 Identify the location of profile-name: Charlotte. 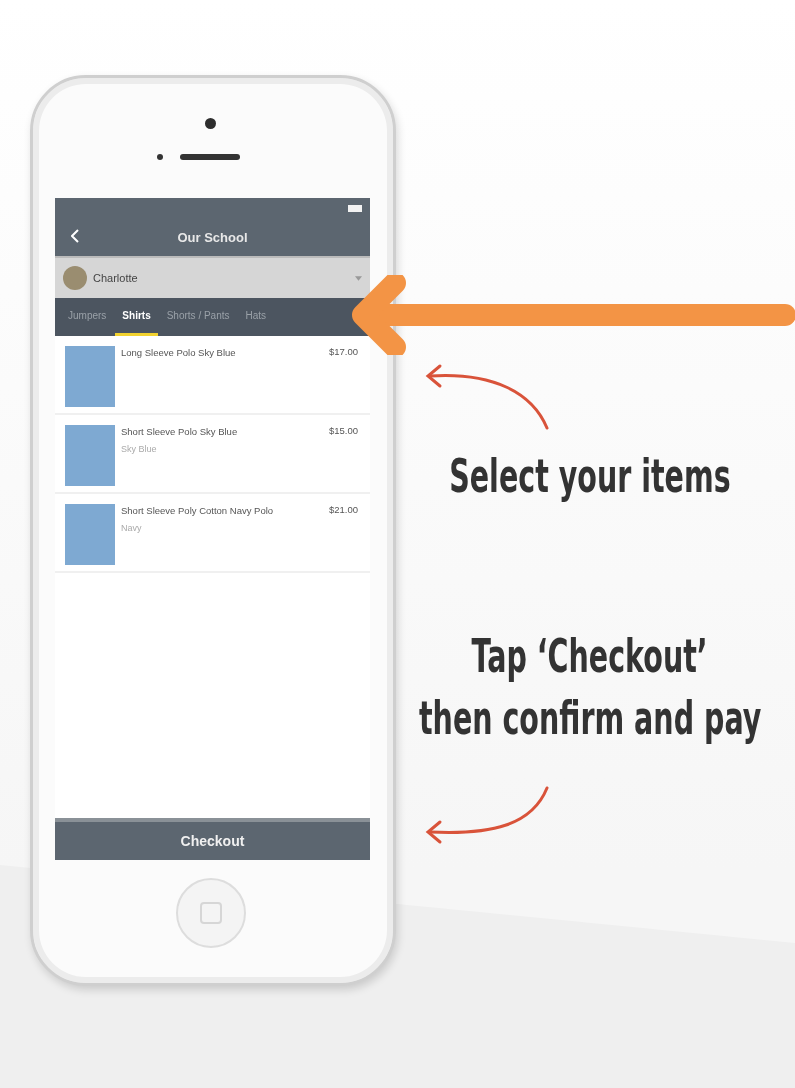
(116, 278).